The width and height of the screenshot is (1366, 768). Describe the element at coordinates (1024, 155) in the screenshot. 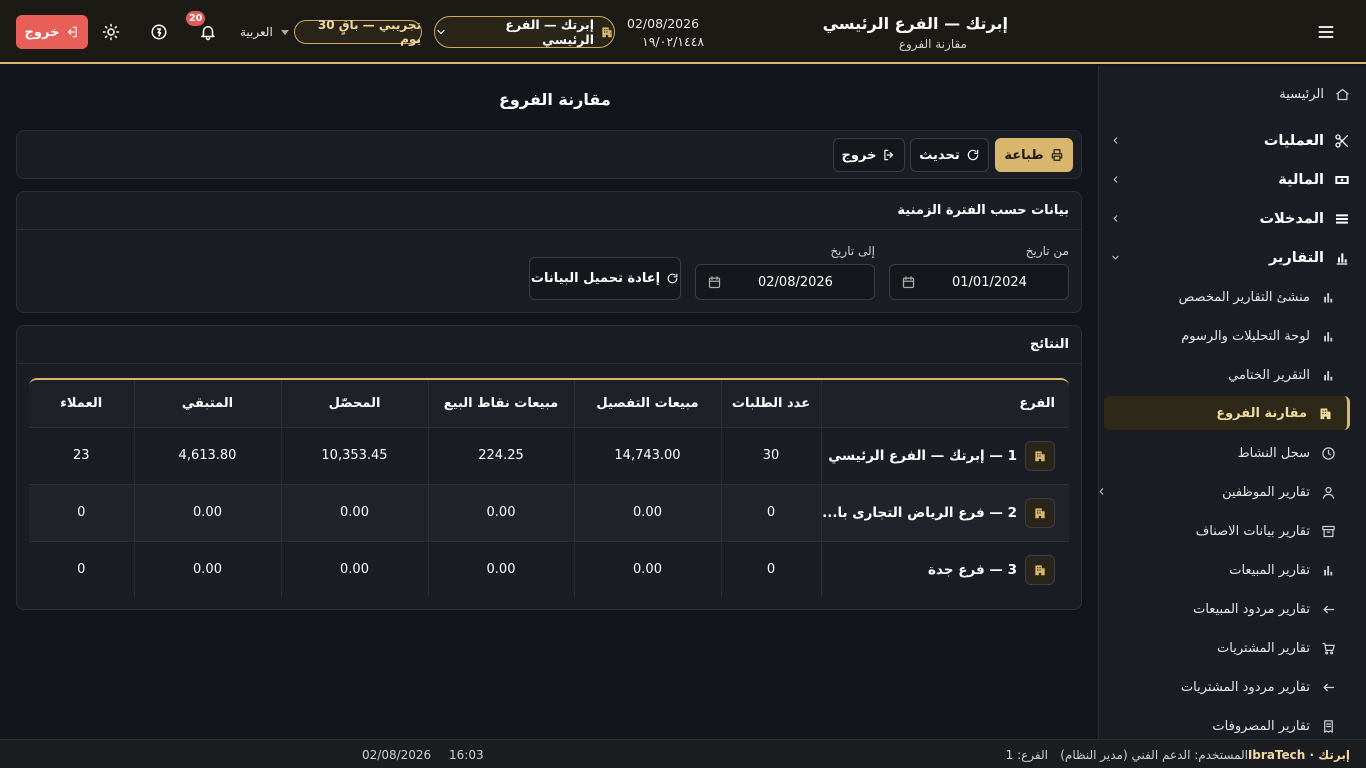

I see `print-label: طباعة` at that location.